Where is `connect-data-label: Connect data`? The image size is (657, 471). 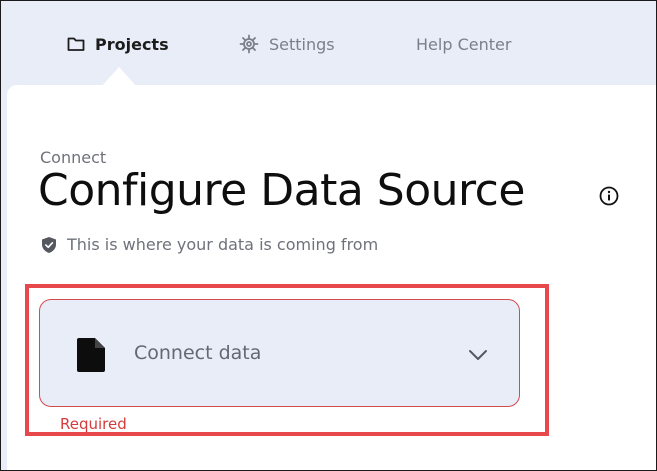 connect-data-label: Connect data is located at coordinates (198, 353).